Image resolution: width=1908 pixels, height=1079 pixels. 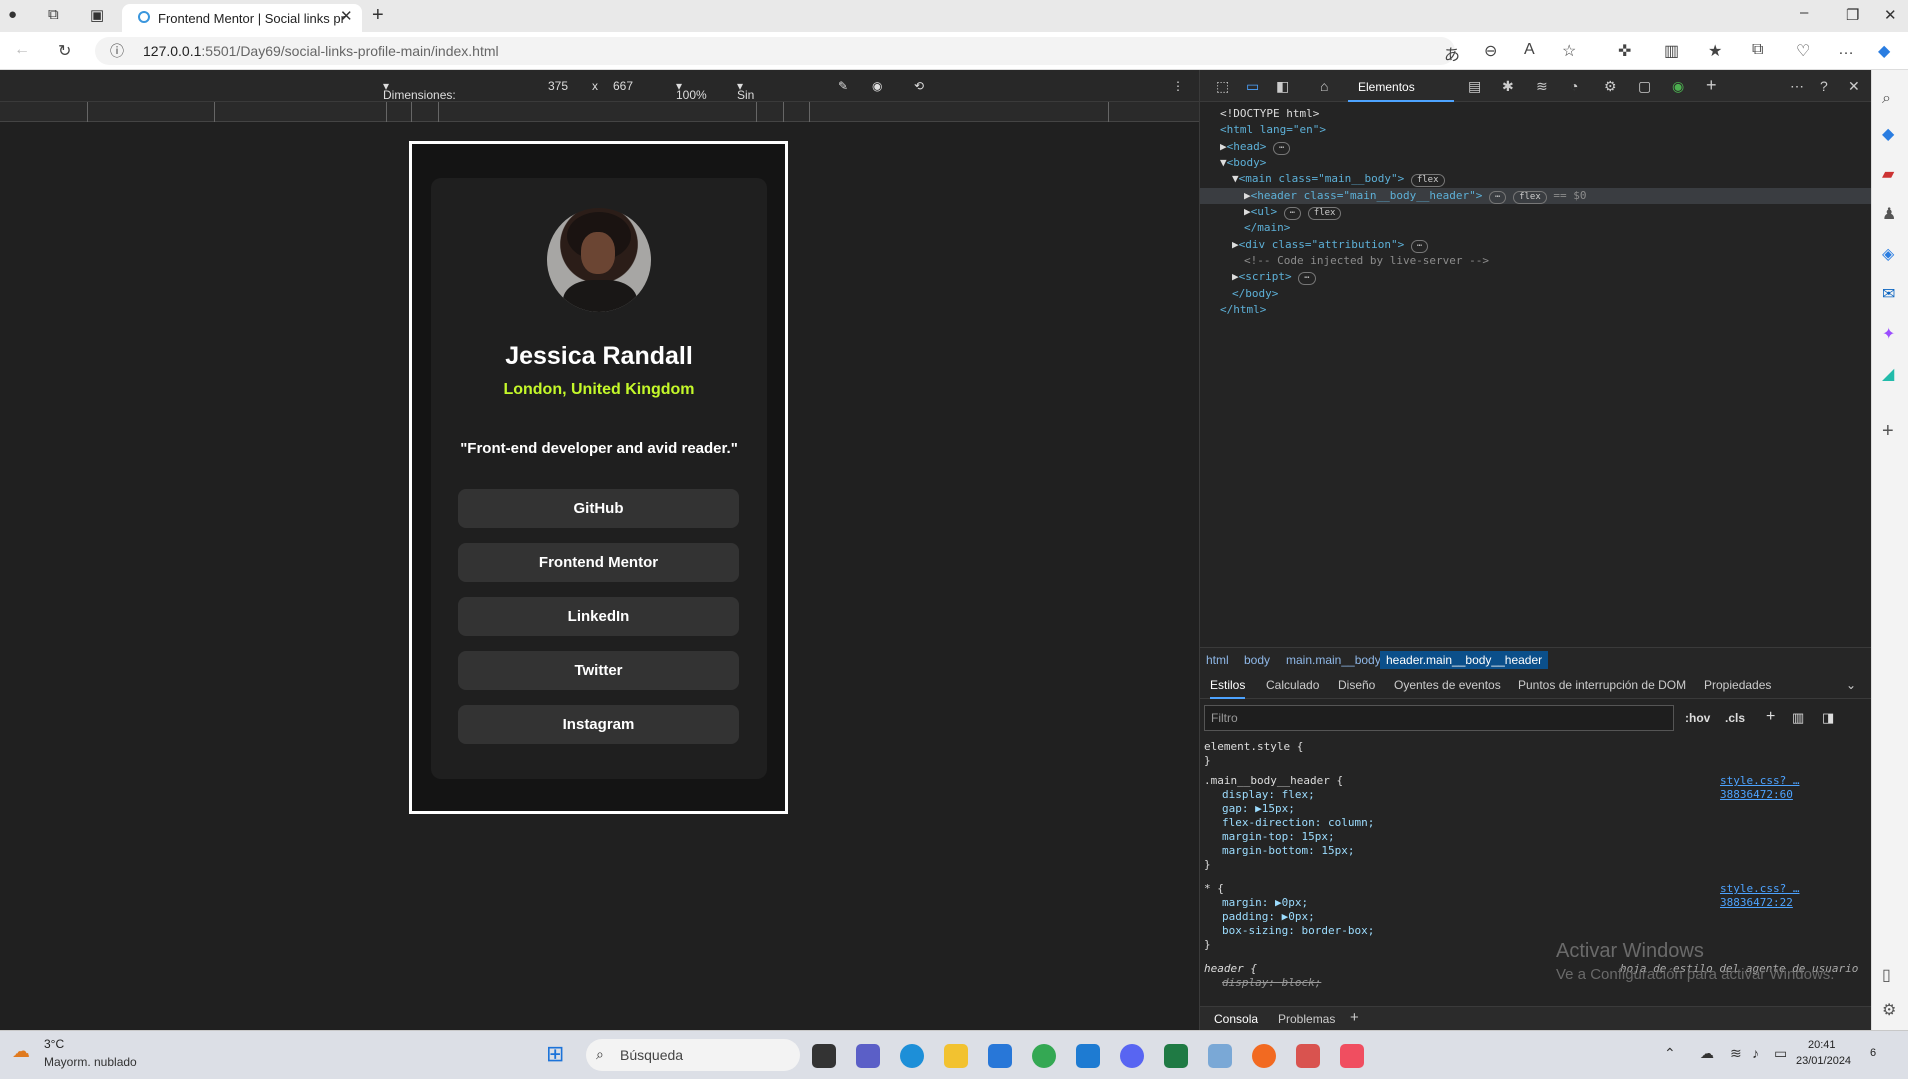 I want to click on active-tab: Frontend Mentor | Social links pr, so click(x=242, y=18).